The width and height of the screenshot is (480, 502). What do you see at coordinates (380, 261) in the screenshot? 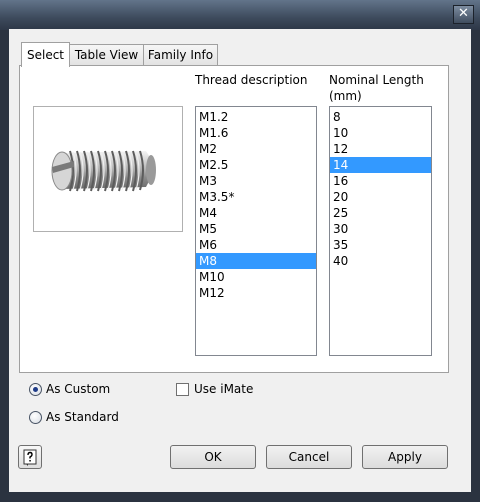
I see `list-item: 40` at bounding box center [380, 261].